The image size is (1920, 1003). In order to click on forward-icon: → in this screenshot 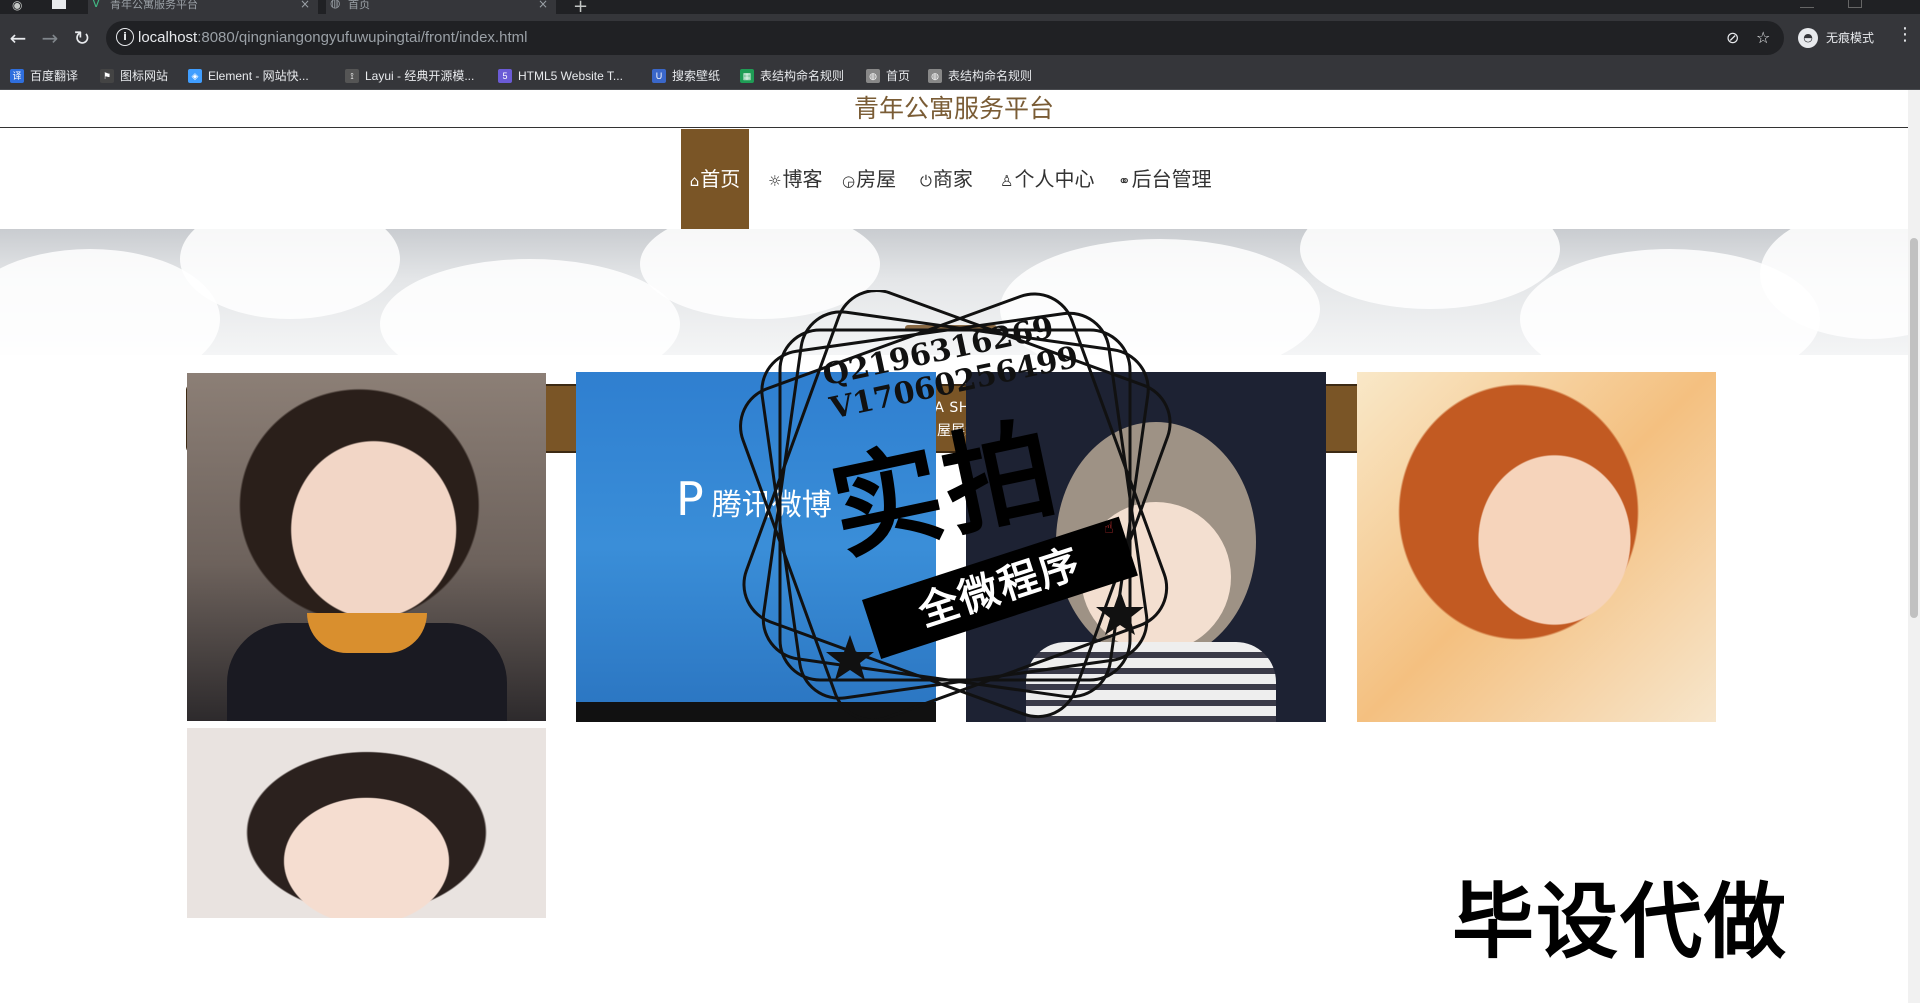, I will do `click(50, 38)`.